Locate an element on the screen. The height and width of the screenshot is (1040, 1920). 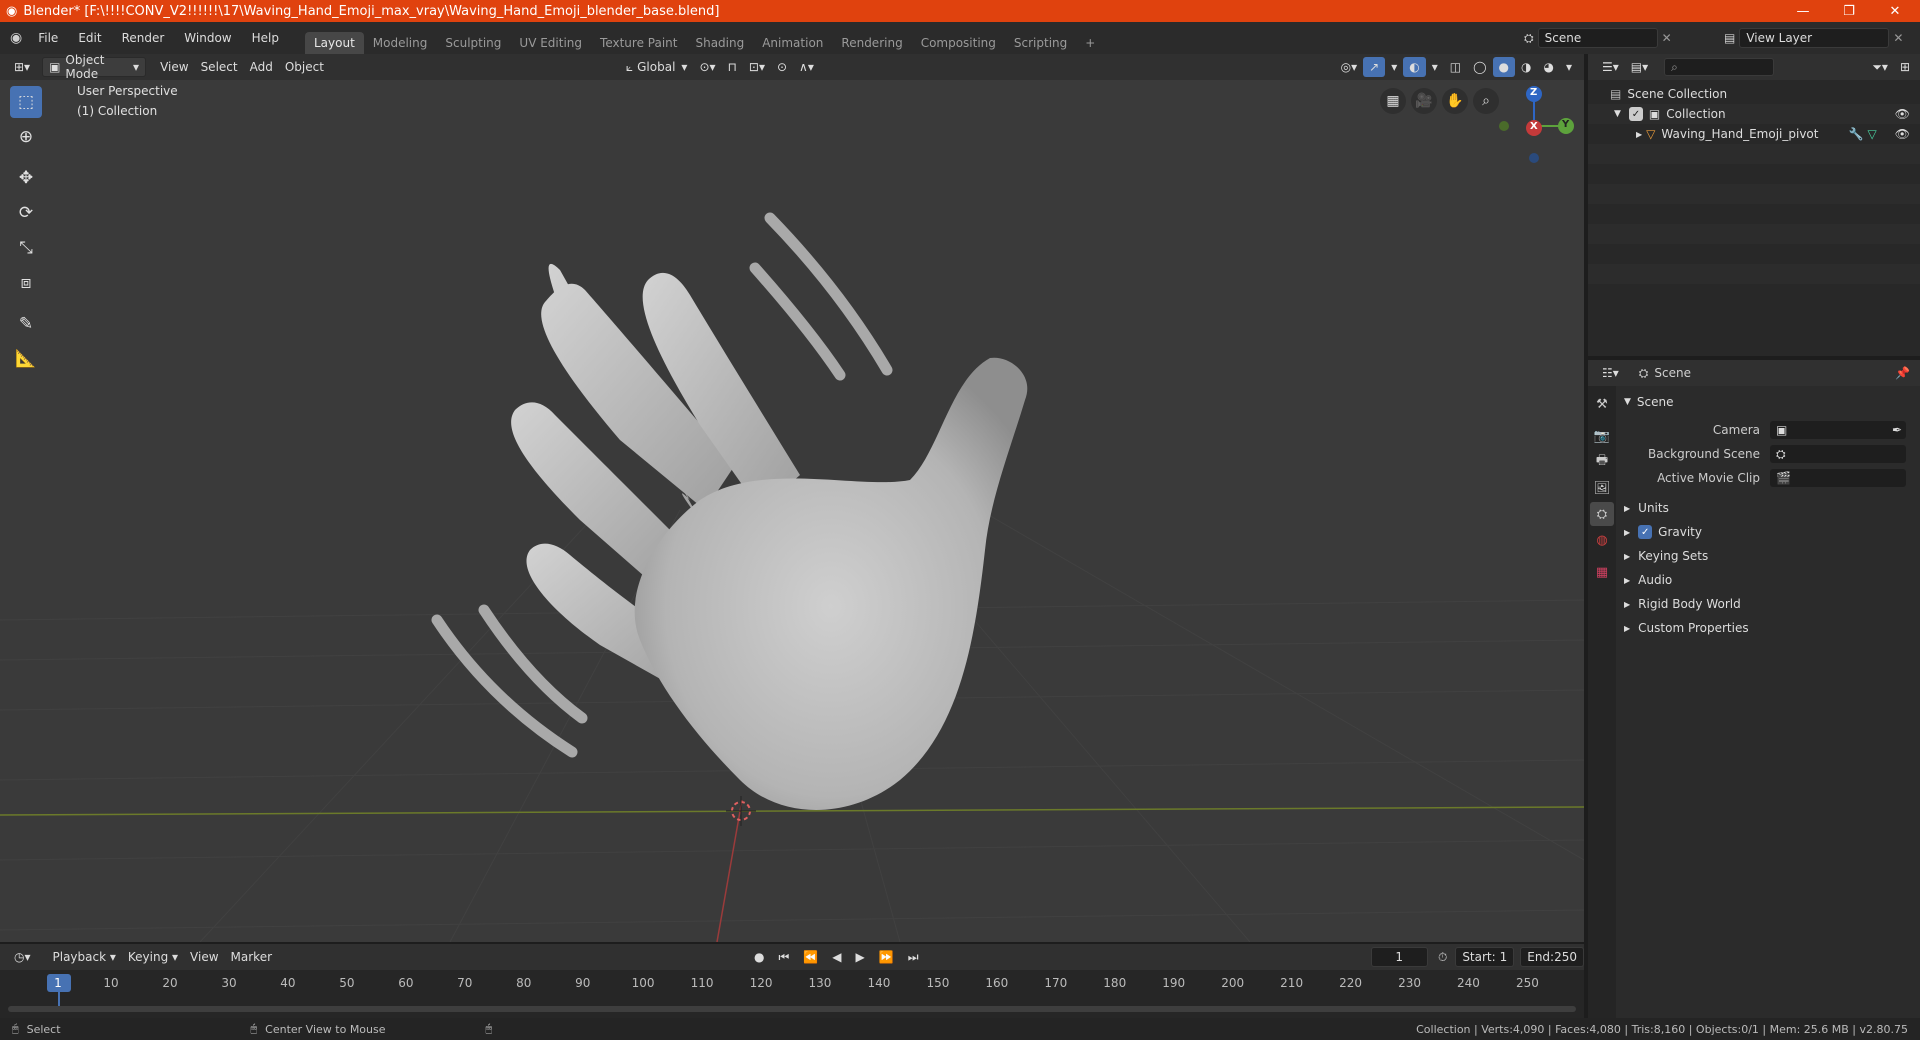
section-units: ▶ Units is located at coordinates (1768, 508).